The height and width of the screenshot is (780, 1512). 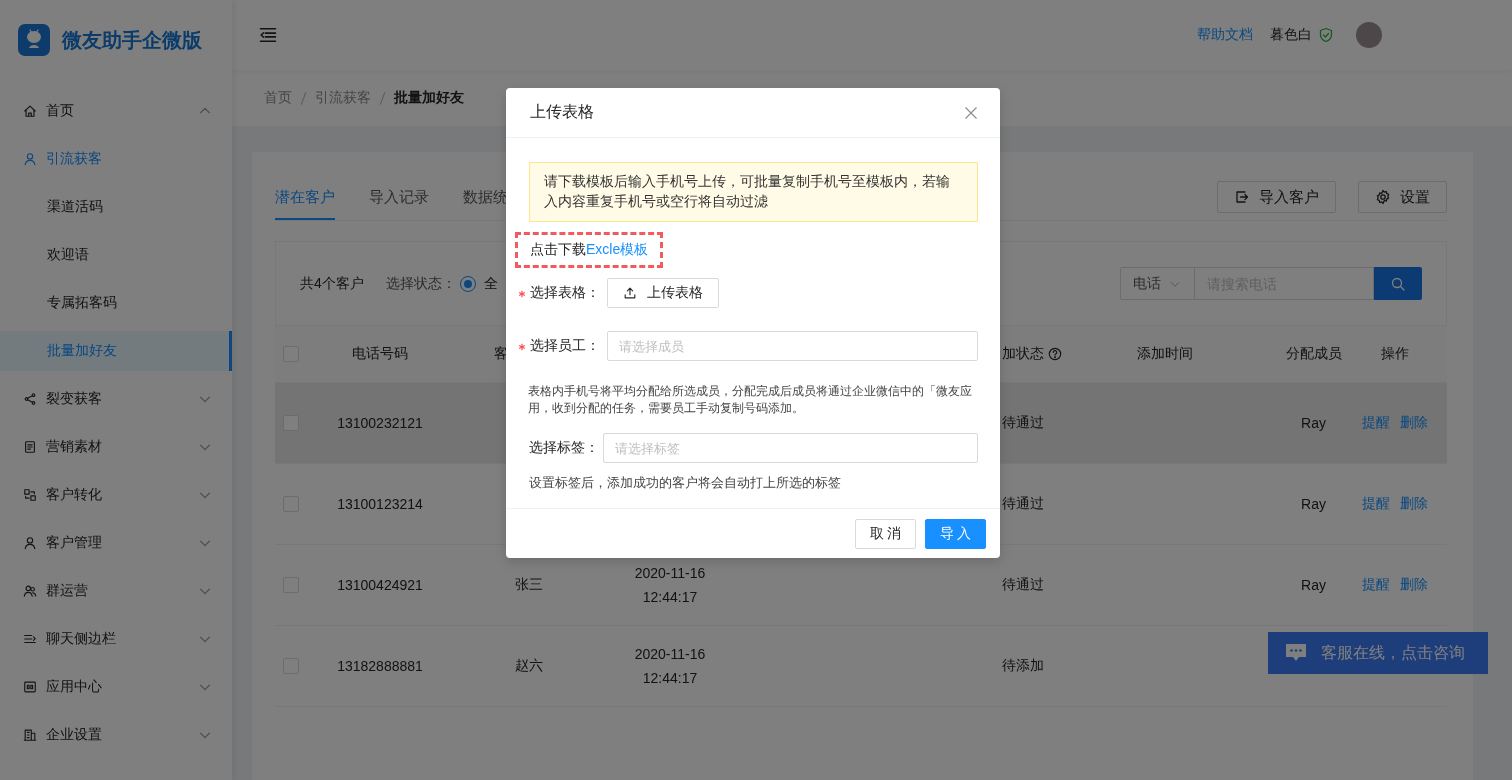 What do you see at coordinates (30, 399) in the screenshot?
I see `share-icon` at bounding box center [30, 399].